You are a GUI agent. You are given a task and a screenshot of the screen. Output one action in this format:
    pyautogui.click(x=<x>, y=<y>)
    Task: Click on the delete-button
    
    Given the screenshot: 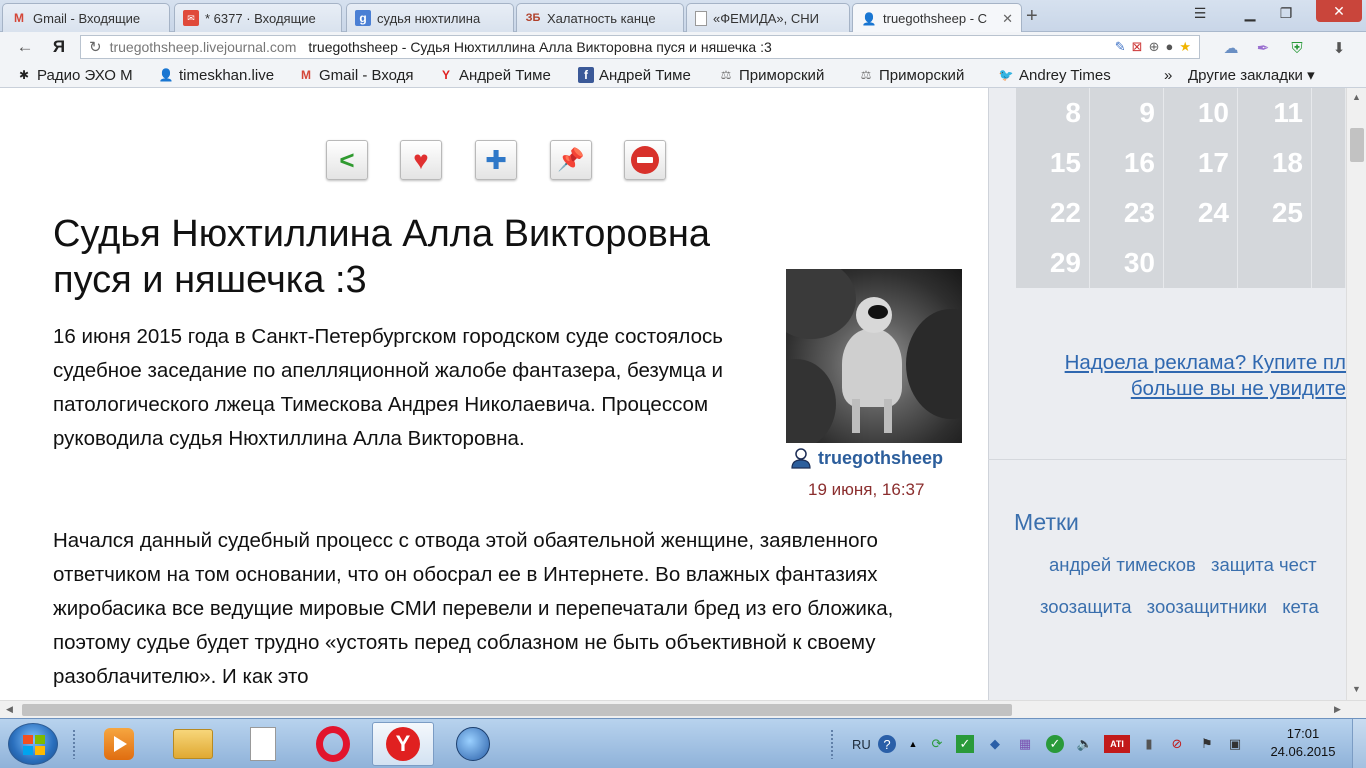 What is the action you would take?
    pyautogui.click(x=645, y=160)
    